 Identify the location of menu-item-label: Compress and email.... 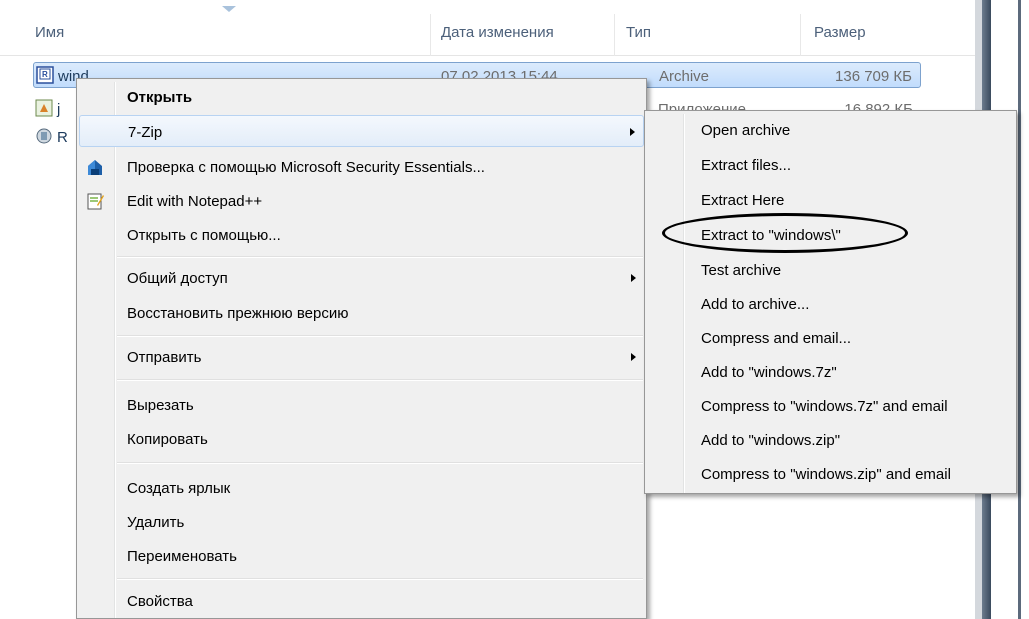
(776, 338).